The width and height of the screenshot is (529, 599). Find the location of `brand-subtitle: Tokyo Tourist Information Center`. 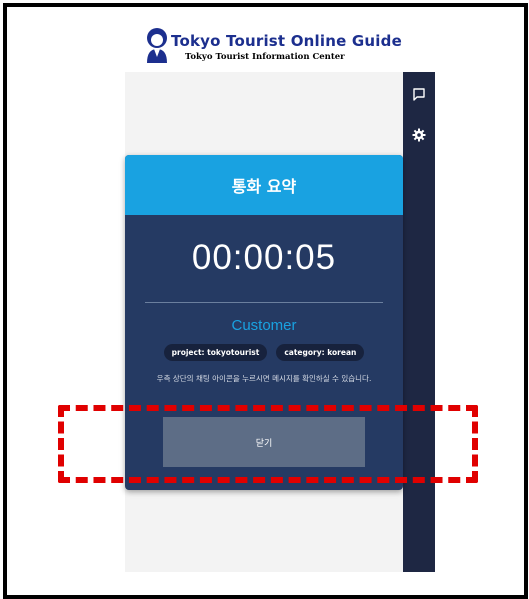

brand-subtitle: Tokyo Tourist Information Center is located at coordinates (265, 57).